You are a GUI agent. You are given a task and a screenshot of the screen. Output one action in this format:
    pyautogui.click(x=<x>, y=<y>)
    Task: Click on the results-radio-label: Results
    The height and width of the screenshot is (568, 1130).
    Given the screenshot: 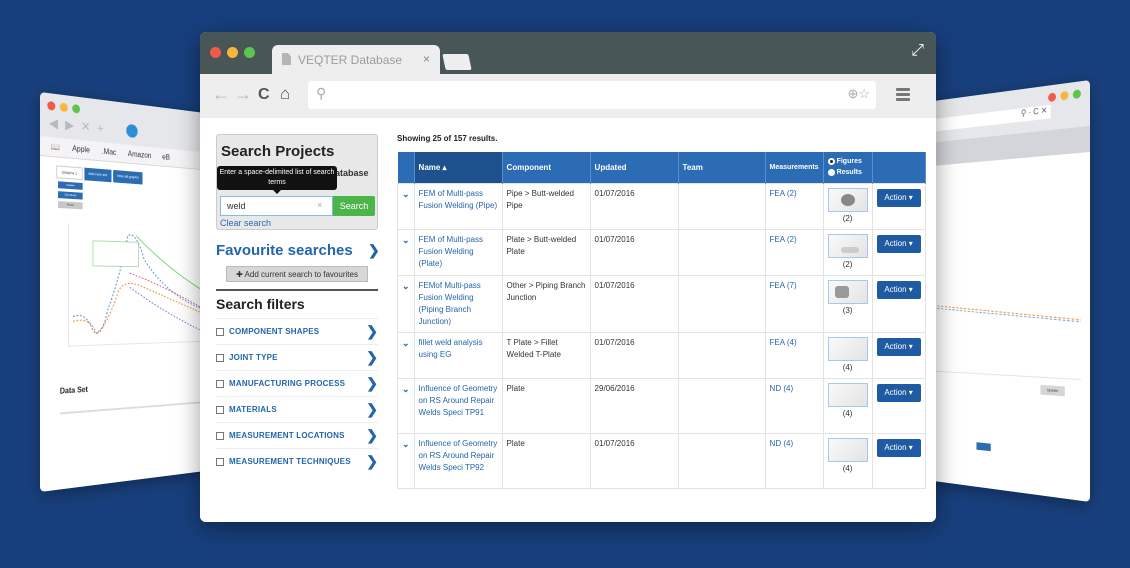 What is the action you would take?
    pyautogui.click(x=849, y=172)
    